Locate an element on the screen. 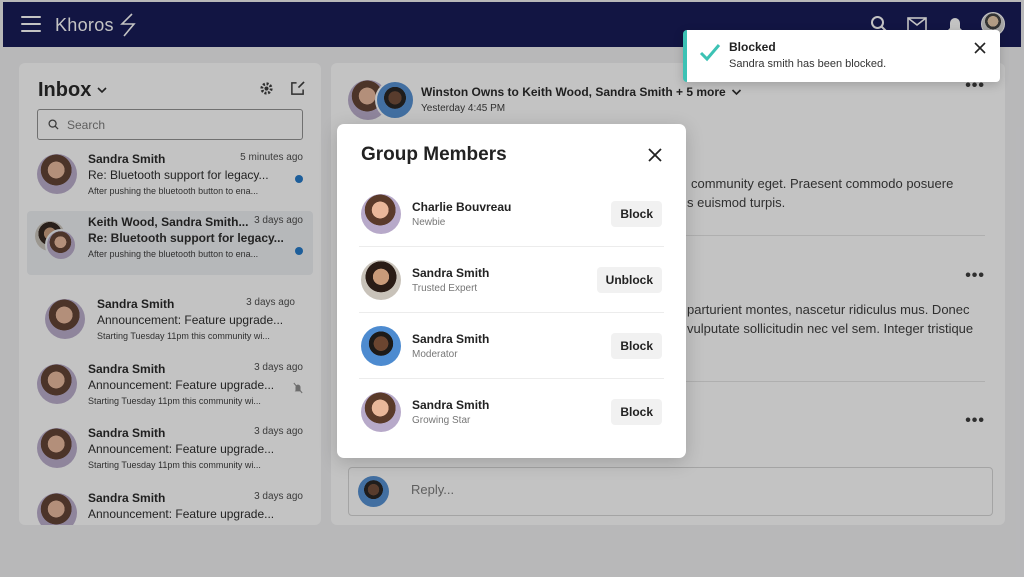  blocked-toast: Blocked Sandra smith has been blocked. is located at coordinates (841, 56).